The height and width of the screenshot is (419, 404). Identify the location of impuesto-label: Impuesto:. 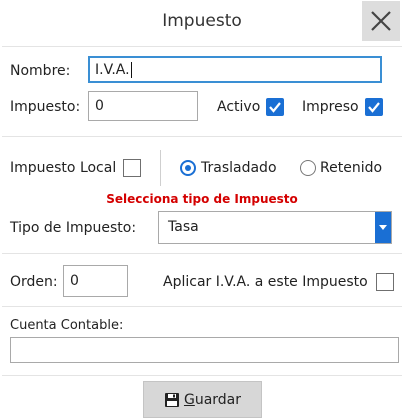
(45, 107).